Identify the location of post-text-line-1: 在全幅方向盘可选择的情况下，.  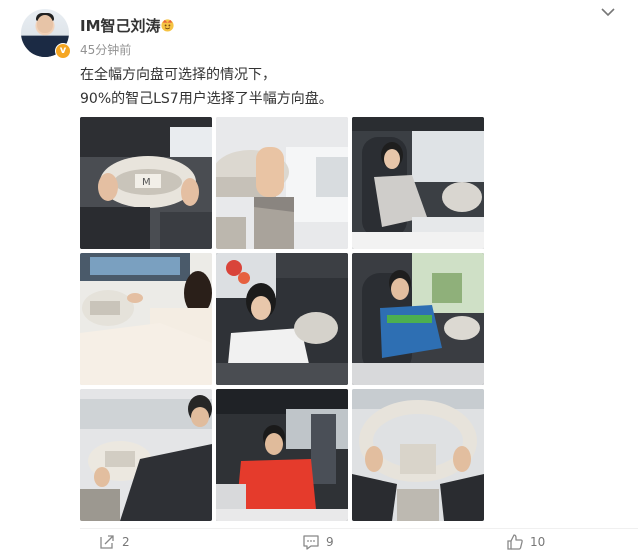
(178, 75).